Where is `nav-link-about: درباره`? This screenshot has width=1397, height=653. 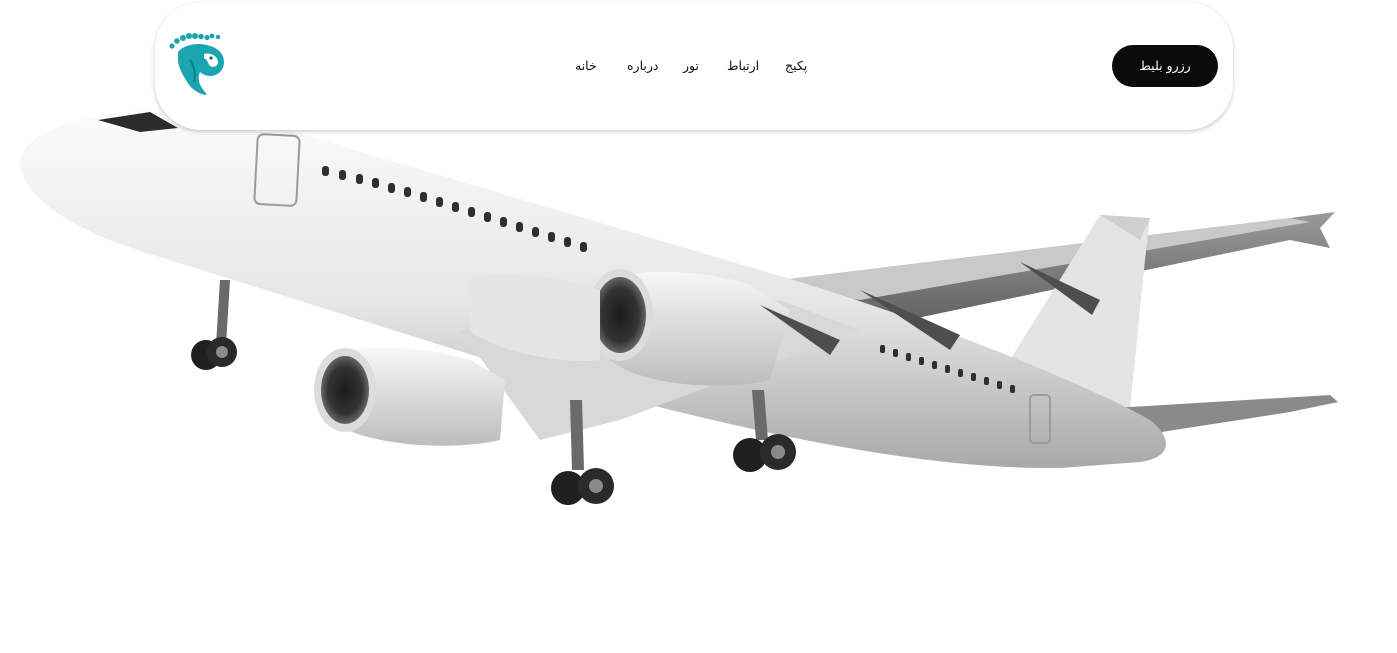 nav-link-about: درباره is located at coordinates (642, 66).